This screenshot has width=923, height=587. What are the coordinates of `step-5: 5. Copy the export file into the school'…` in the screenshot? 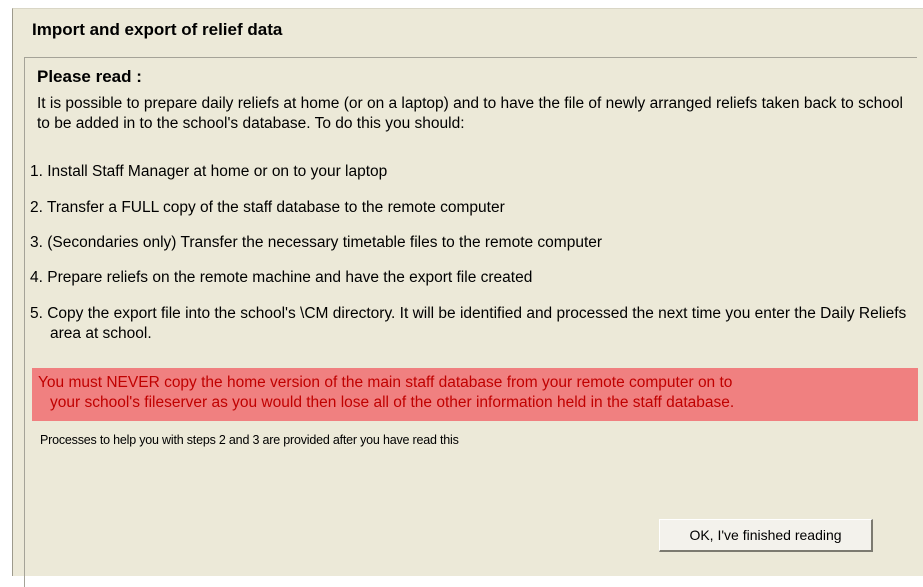 It's located at (468, 323).